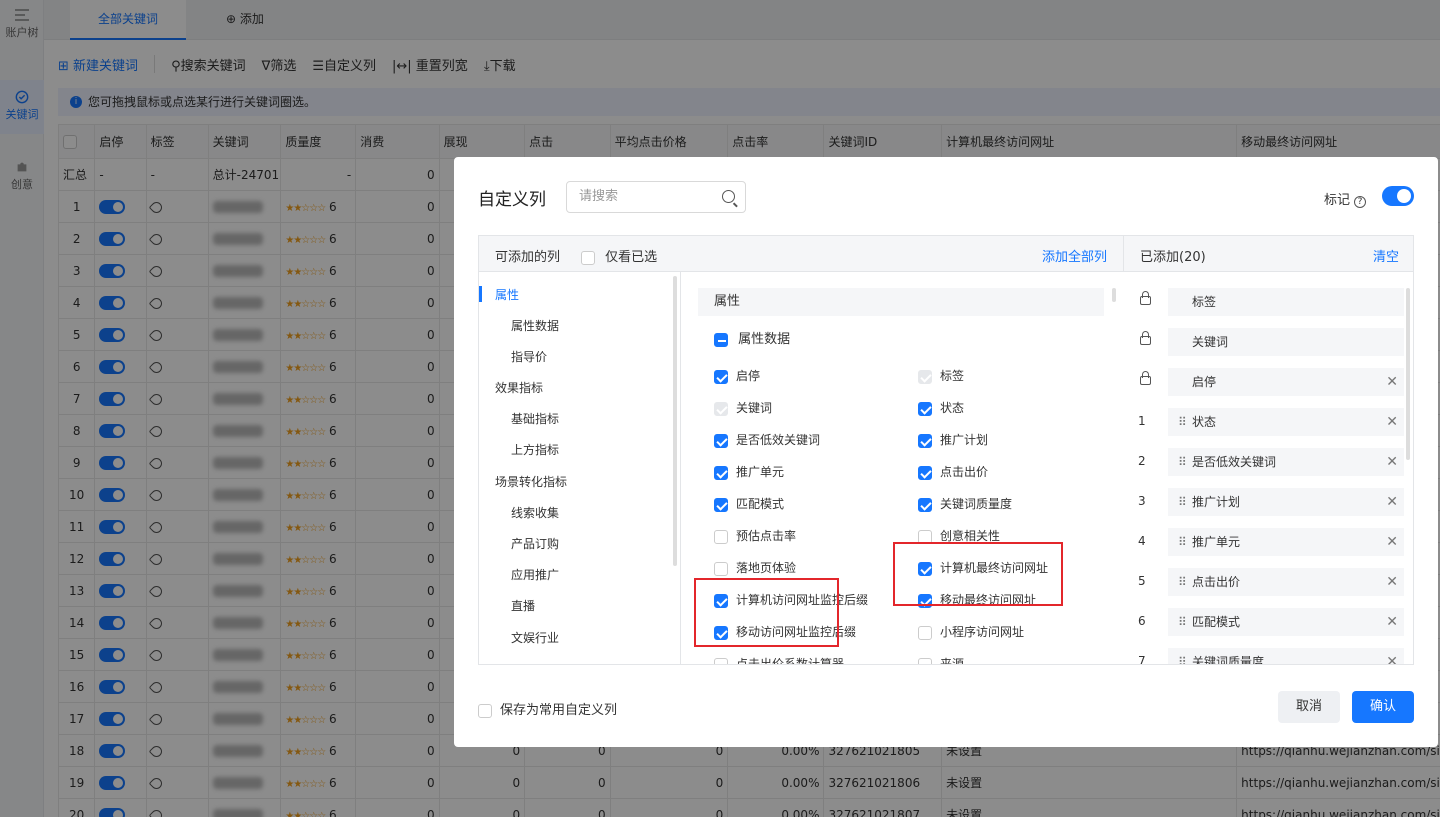 This screenshot has width=1440, height=817. I want to click on column-option: 状态, so click(941, 407).